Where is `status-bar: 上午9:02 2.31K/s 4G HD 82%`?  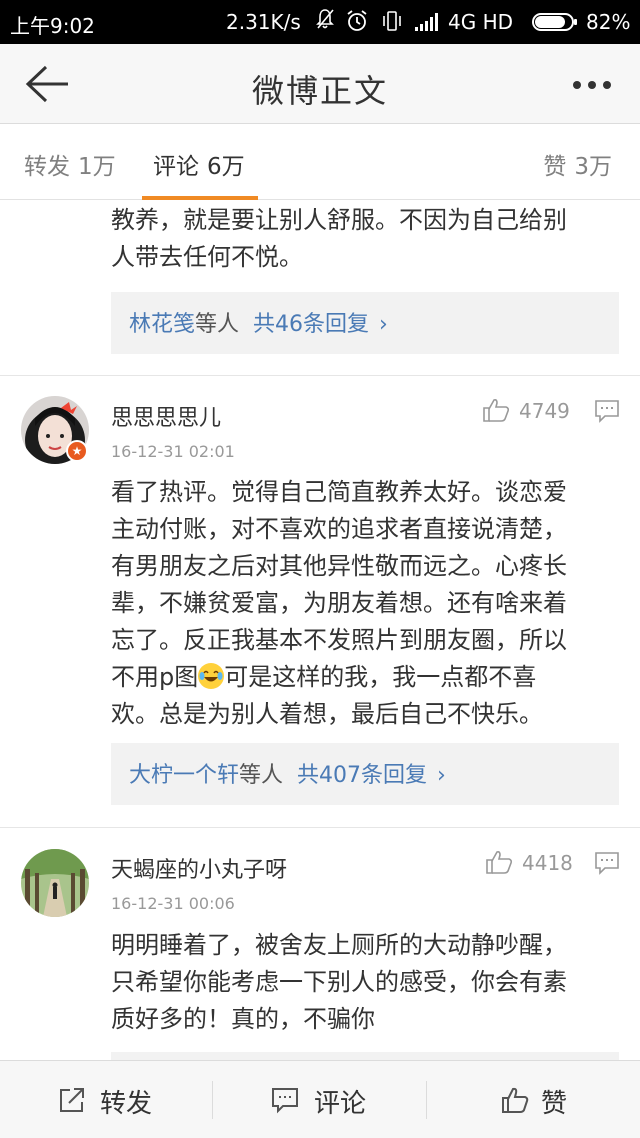
status-bar: 上午9:02 2.31K/s 4G HD 82% is located at coordinates (320, 22).